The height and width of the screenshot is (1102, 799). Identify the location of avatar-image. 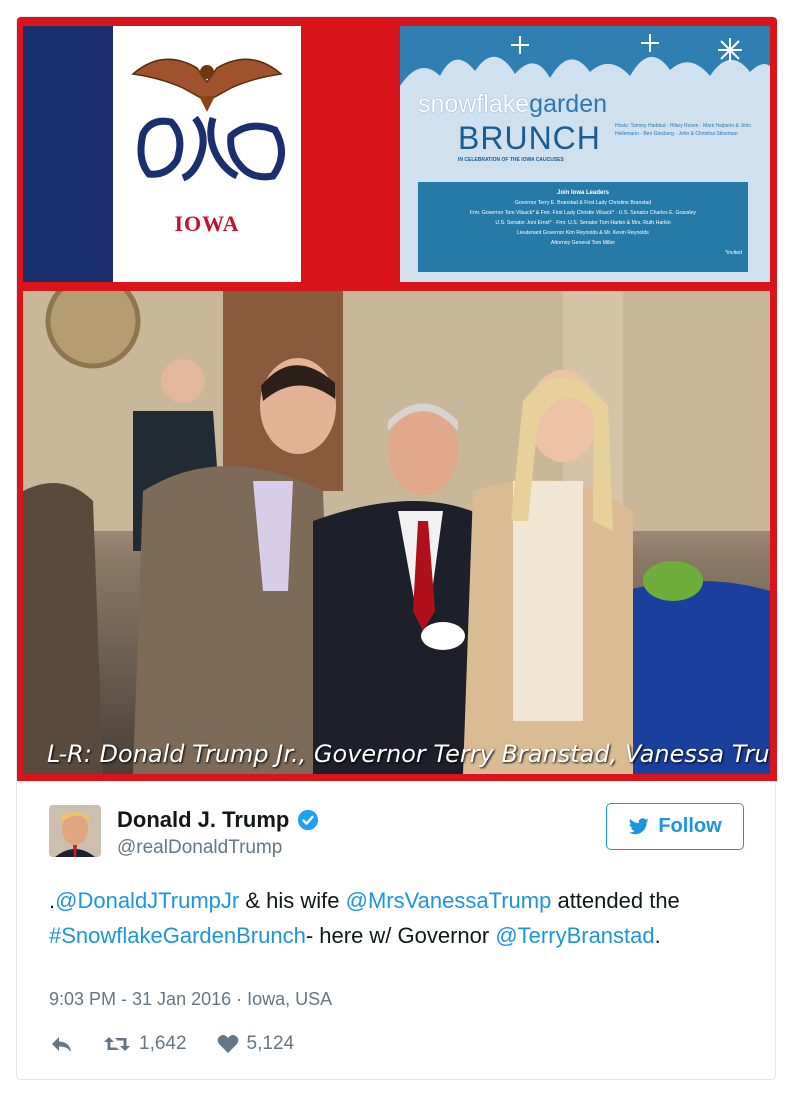
(75, 831).